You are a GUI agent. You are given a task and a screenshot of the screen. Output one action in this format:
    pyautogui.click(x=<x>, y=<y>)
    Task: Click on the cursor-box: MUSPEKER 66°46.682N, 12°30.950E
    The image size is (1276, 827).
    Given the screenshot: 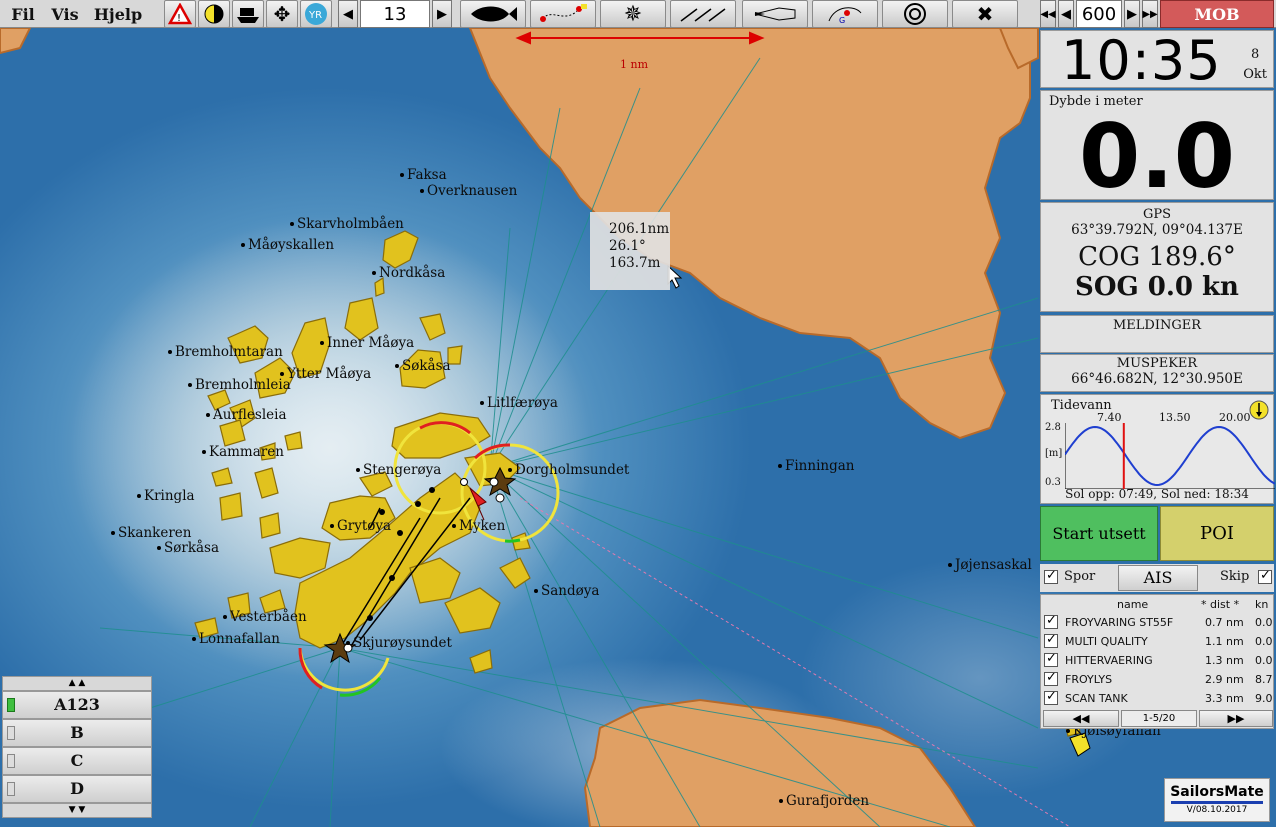 What is the action you would take?
    pyautogui.click(x=1157, y=373)
    